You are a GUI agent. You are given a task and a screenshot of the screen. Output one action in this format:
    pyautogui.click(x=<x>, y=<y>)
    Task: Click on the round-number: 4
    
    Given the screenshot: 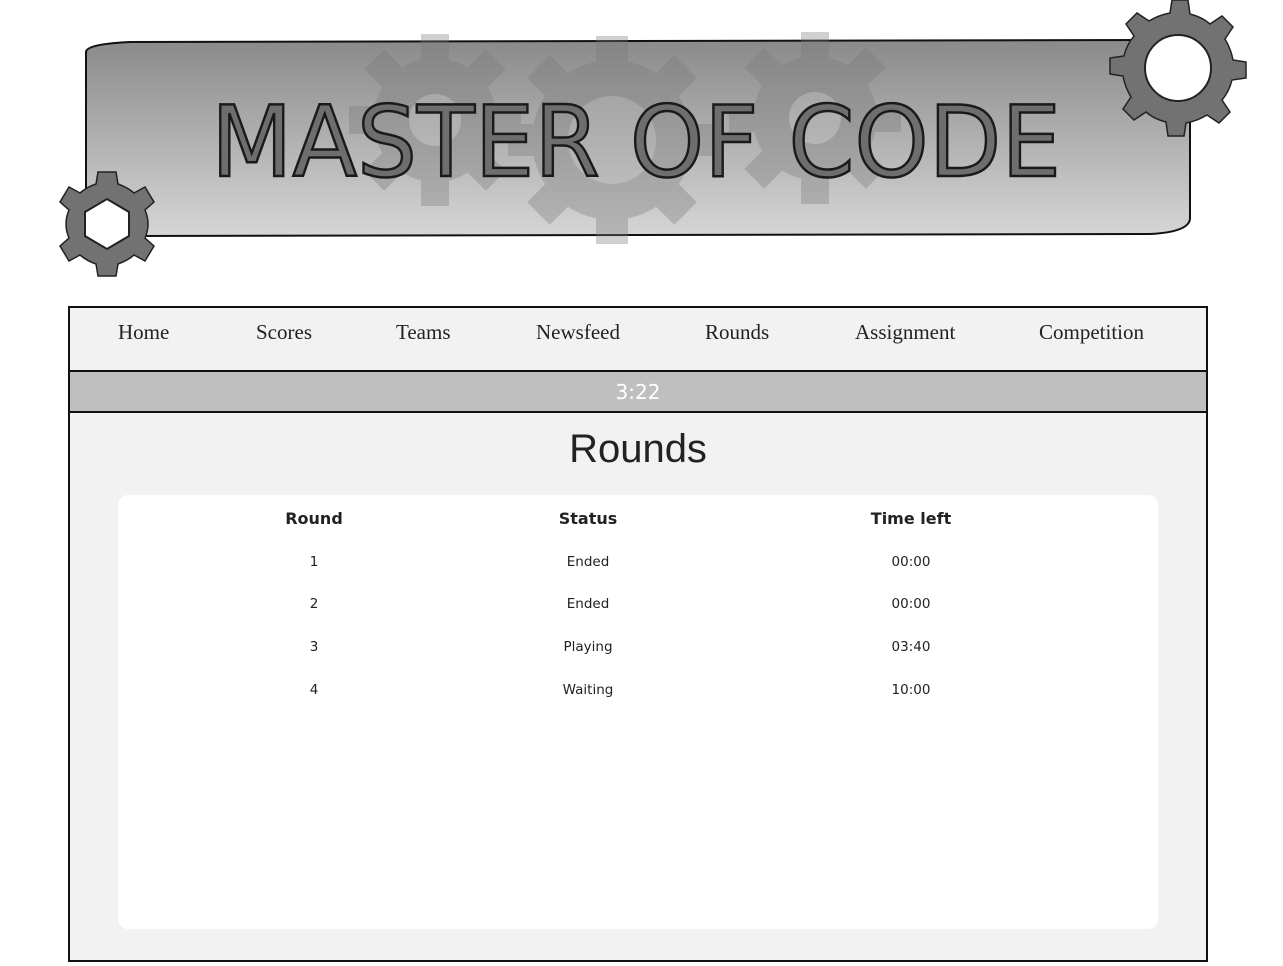 What is the action you would take?
    pyautogui.click(x=314, y=690)
    